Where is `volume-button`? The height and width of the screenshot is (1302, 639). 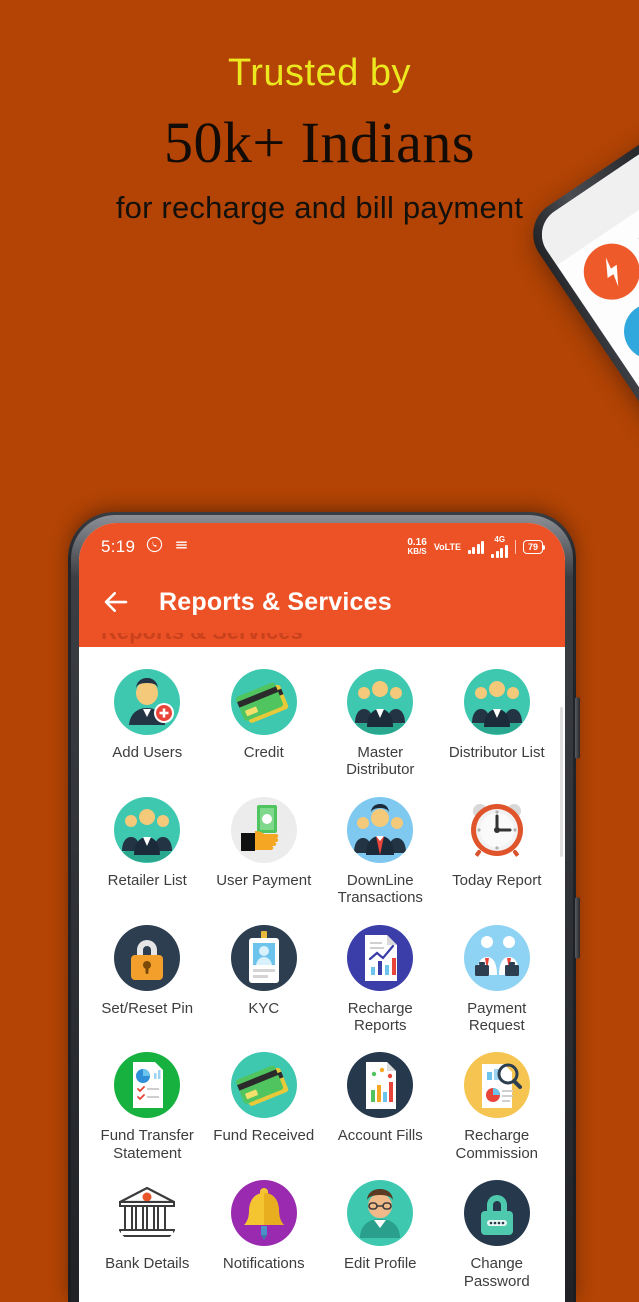
volume-button is located at coordinates (577, 728).